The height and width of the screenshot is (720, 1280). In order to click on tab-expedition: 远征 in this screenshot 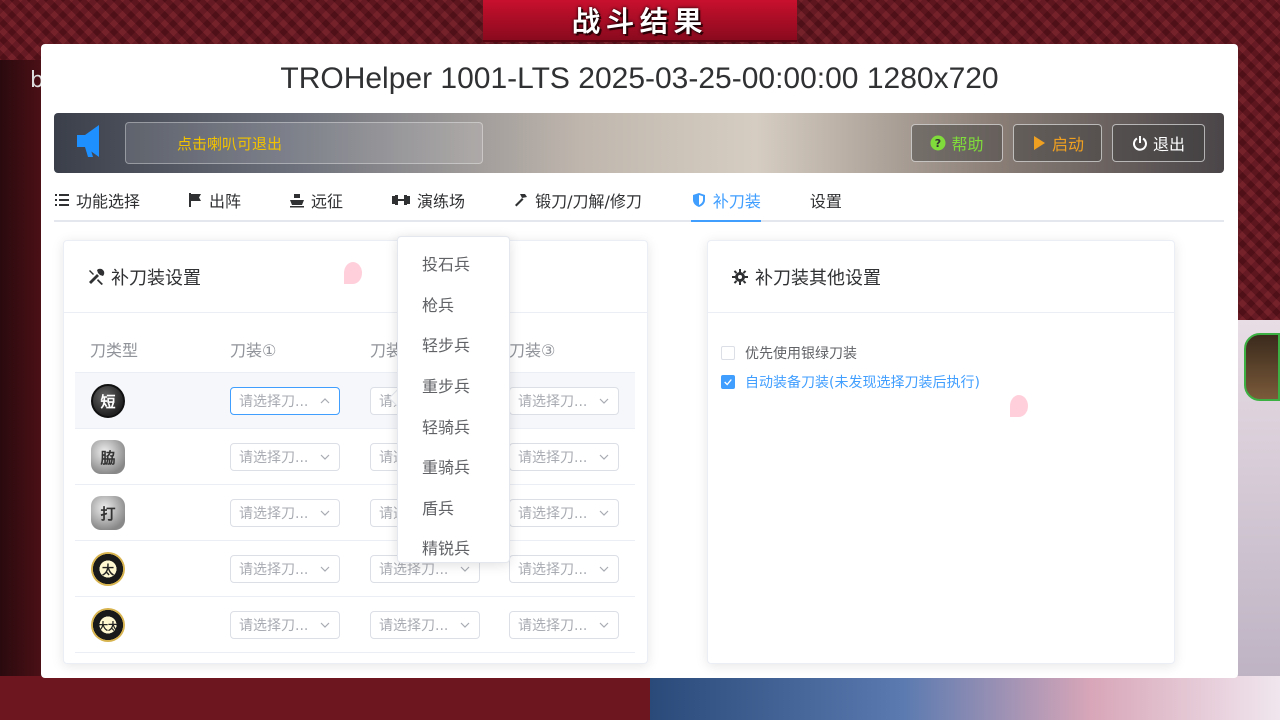, I will do `click(316, 200)`.